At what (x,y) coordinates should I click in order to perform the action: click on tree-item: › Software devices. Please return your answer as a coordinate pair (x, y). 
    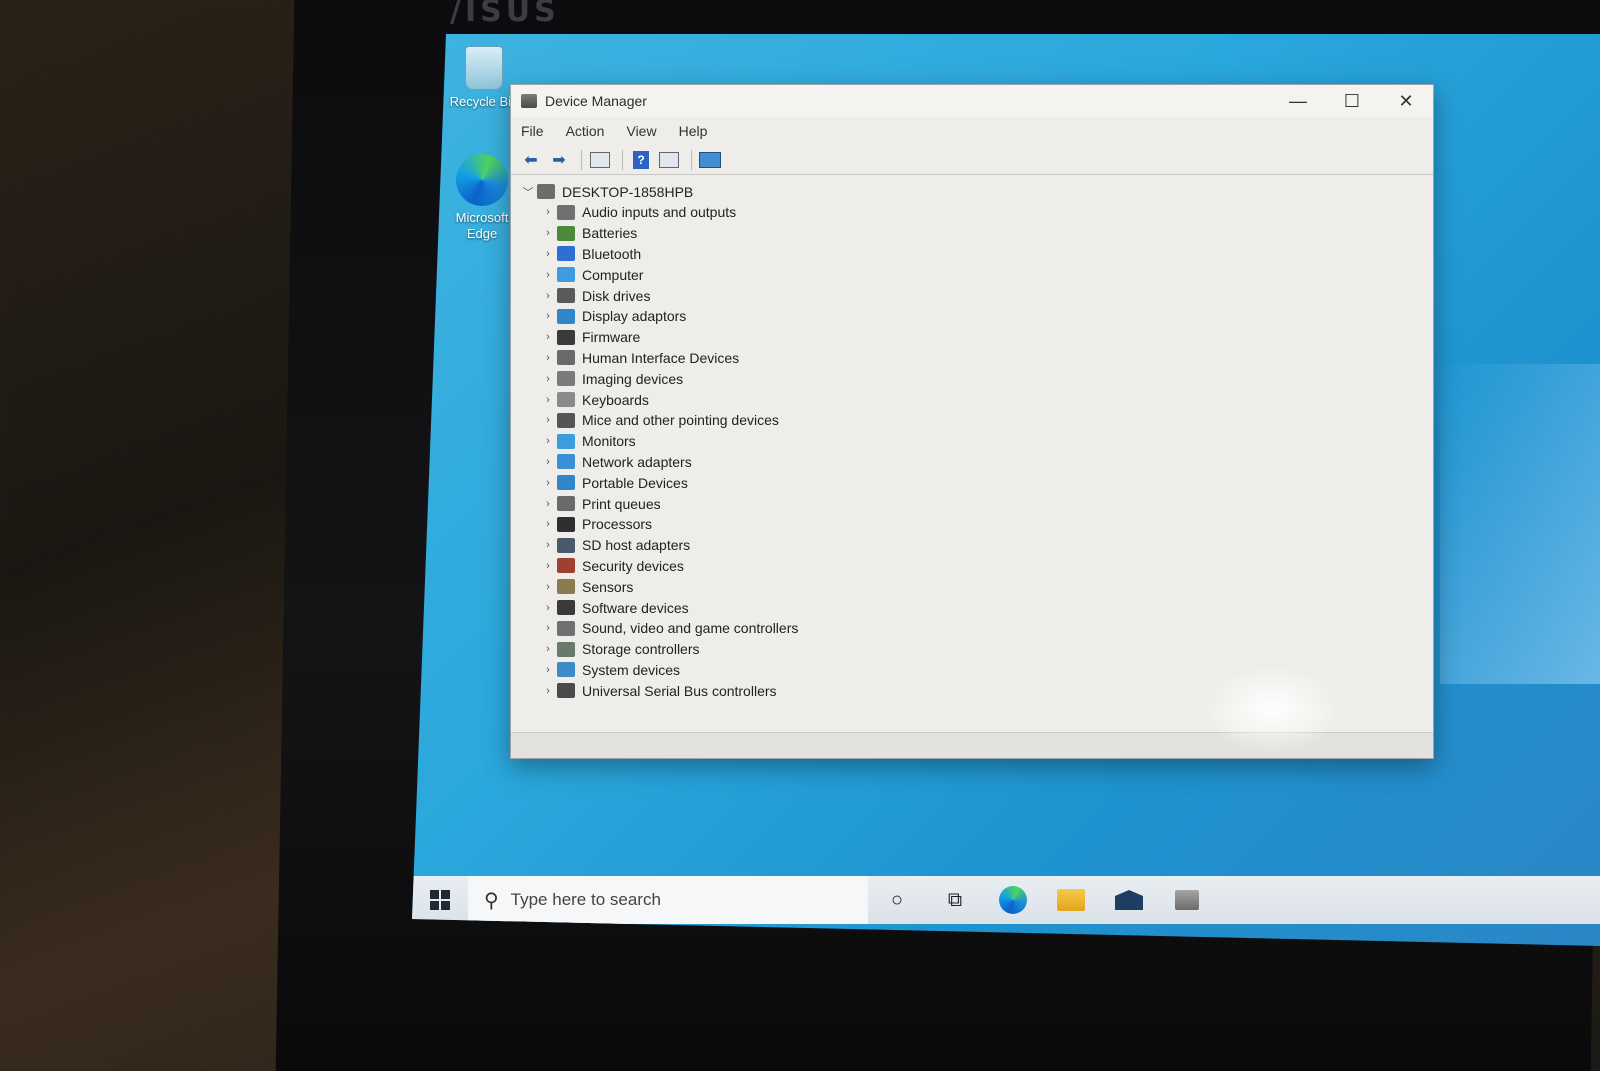
    Looking at the image, I should click on (986, 607).